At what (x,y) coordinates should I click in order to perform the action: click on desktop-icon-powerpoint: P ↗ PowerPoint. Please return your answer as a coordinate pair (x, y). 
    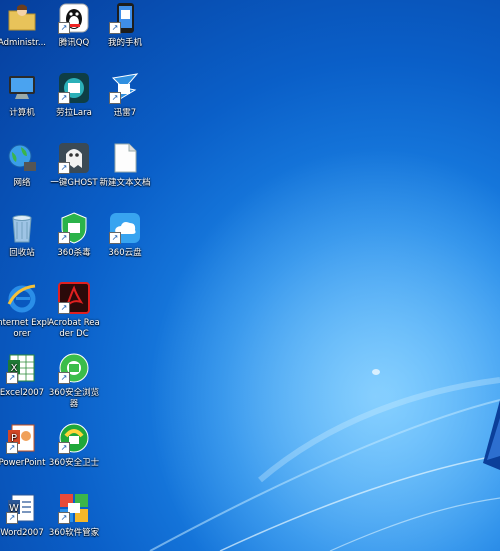
    Looking at the image, I should click on (25, 445).